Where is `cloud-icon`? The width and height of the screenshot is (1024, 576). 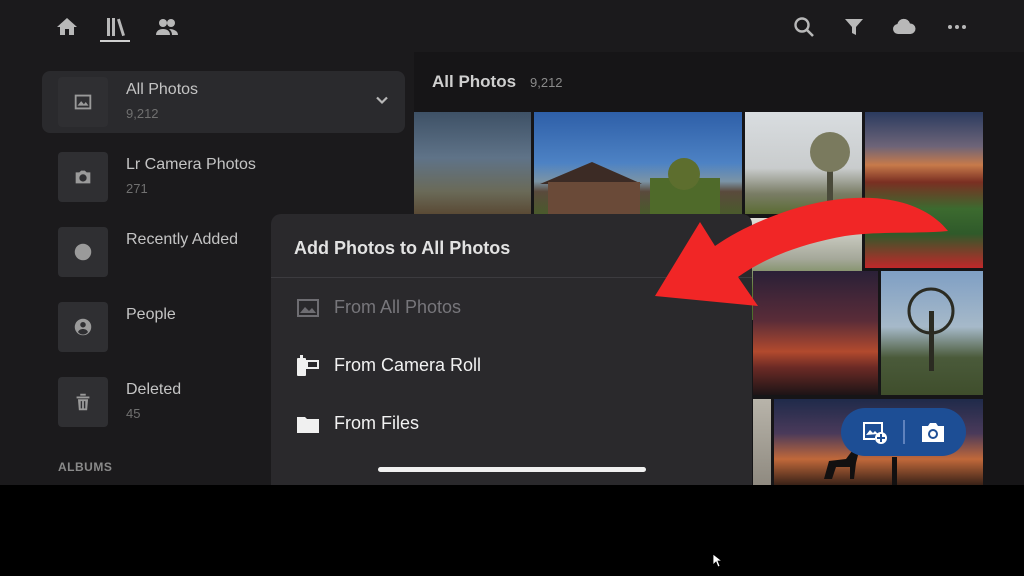 cloud-icon is located at coordinates (904, 27).